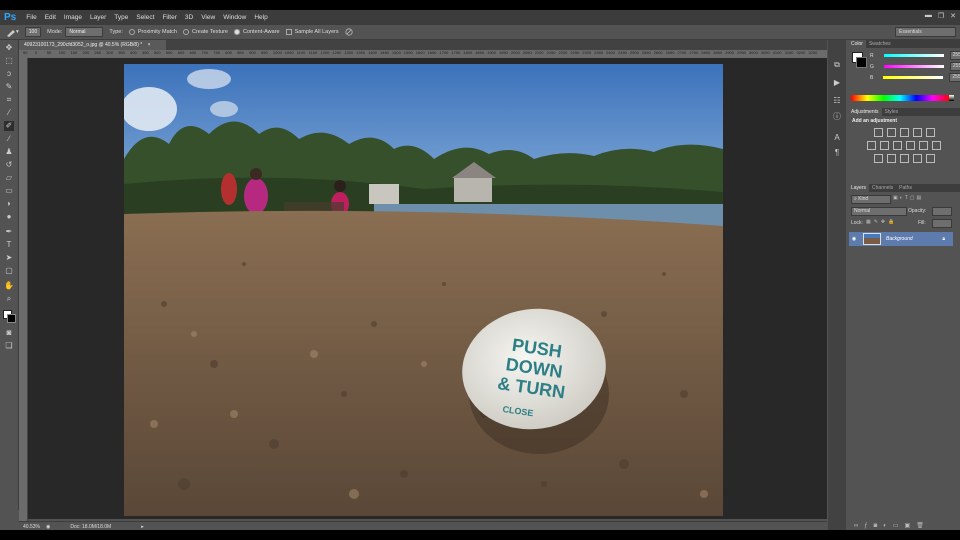  Describe the element at coordinates (234, 17) in the screenshot. I see `menu-window: Window` at that location.